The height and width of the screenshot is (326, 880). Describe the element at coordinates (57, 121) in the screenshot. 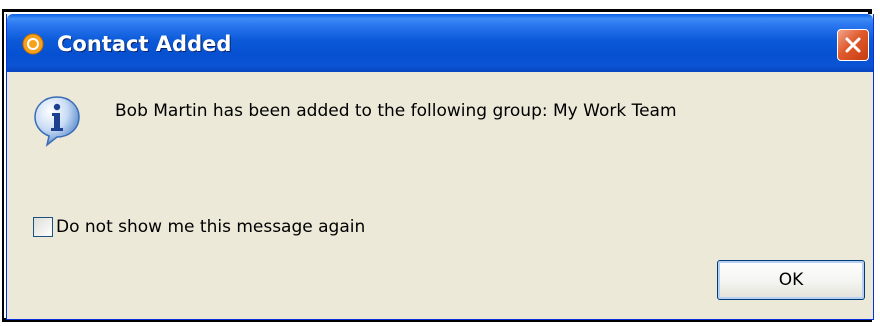

I see `info-icon` at that location.